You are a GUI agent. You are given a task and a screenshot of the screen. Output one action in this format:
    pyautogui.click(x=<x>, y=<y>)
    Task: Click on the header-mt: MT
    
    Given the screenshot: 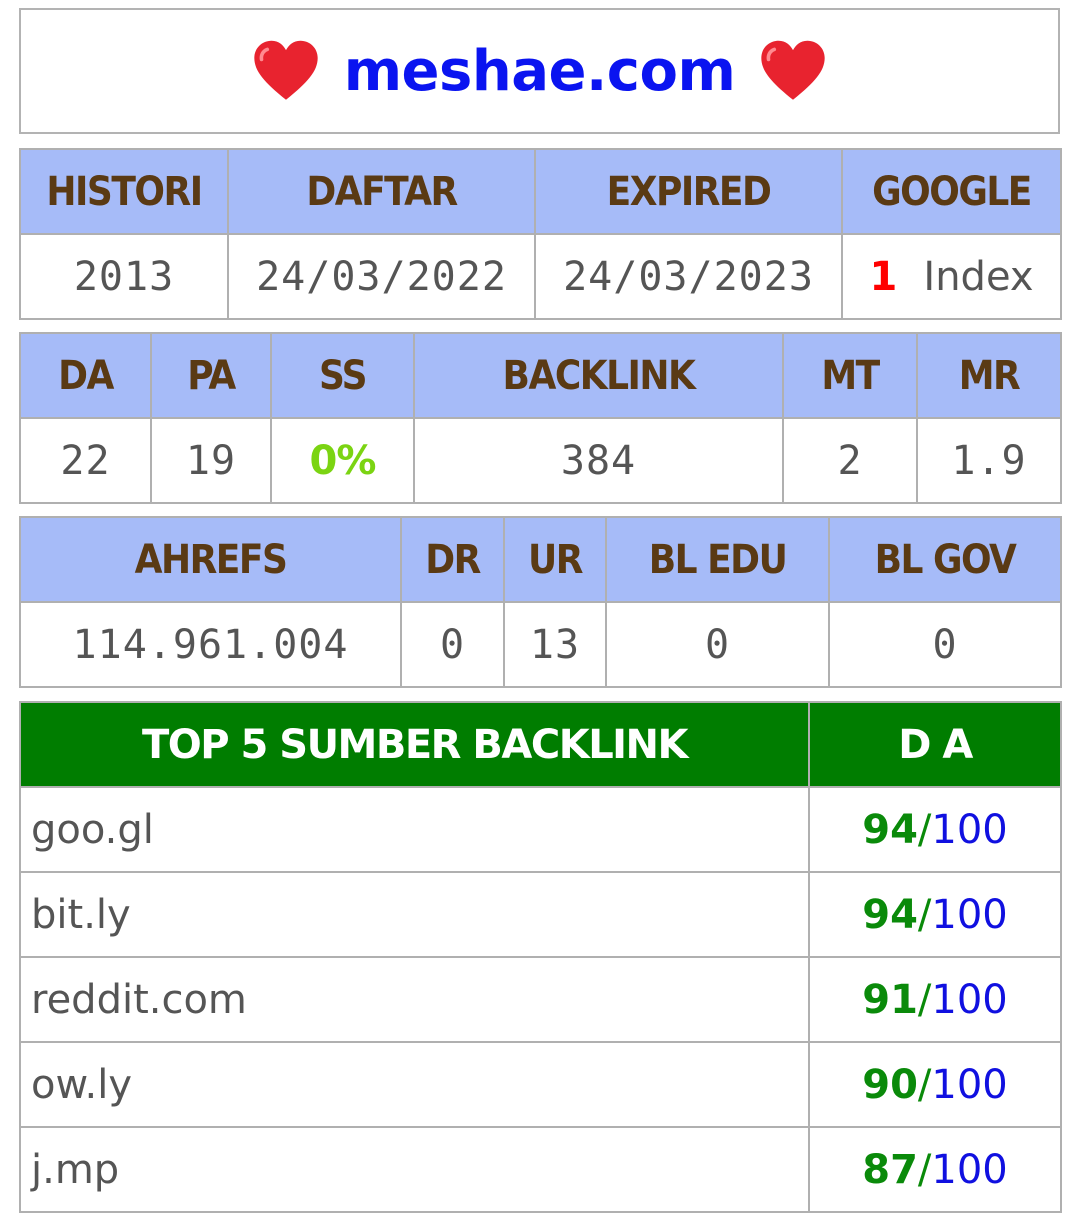 What is the action you would take?
    pyautogui.click(x=850, y=375)
    